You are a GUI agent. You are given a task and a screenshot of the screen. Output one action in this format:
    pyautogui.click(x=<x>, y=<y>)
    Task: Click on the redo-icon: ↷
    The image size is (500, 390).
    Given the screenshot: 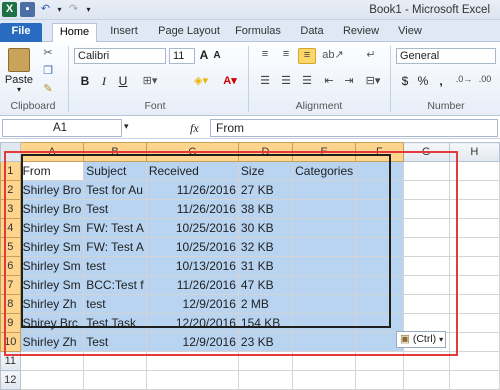 What is the action you would take?
    pyautogui.click(x=73, y=9)
    